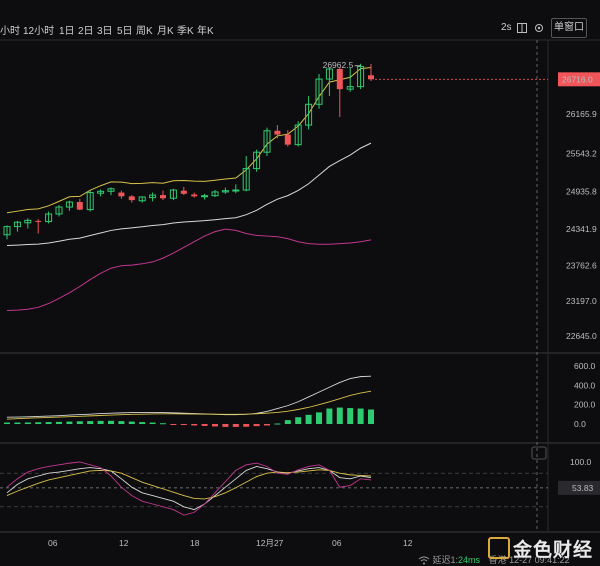  What do you see at coordinates (499, 548) in the screenshot?
I see `logo-icon` at bounding box center [499, 548].